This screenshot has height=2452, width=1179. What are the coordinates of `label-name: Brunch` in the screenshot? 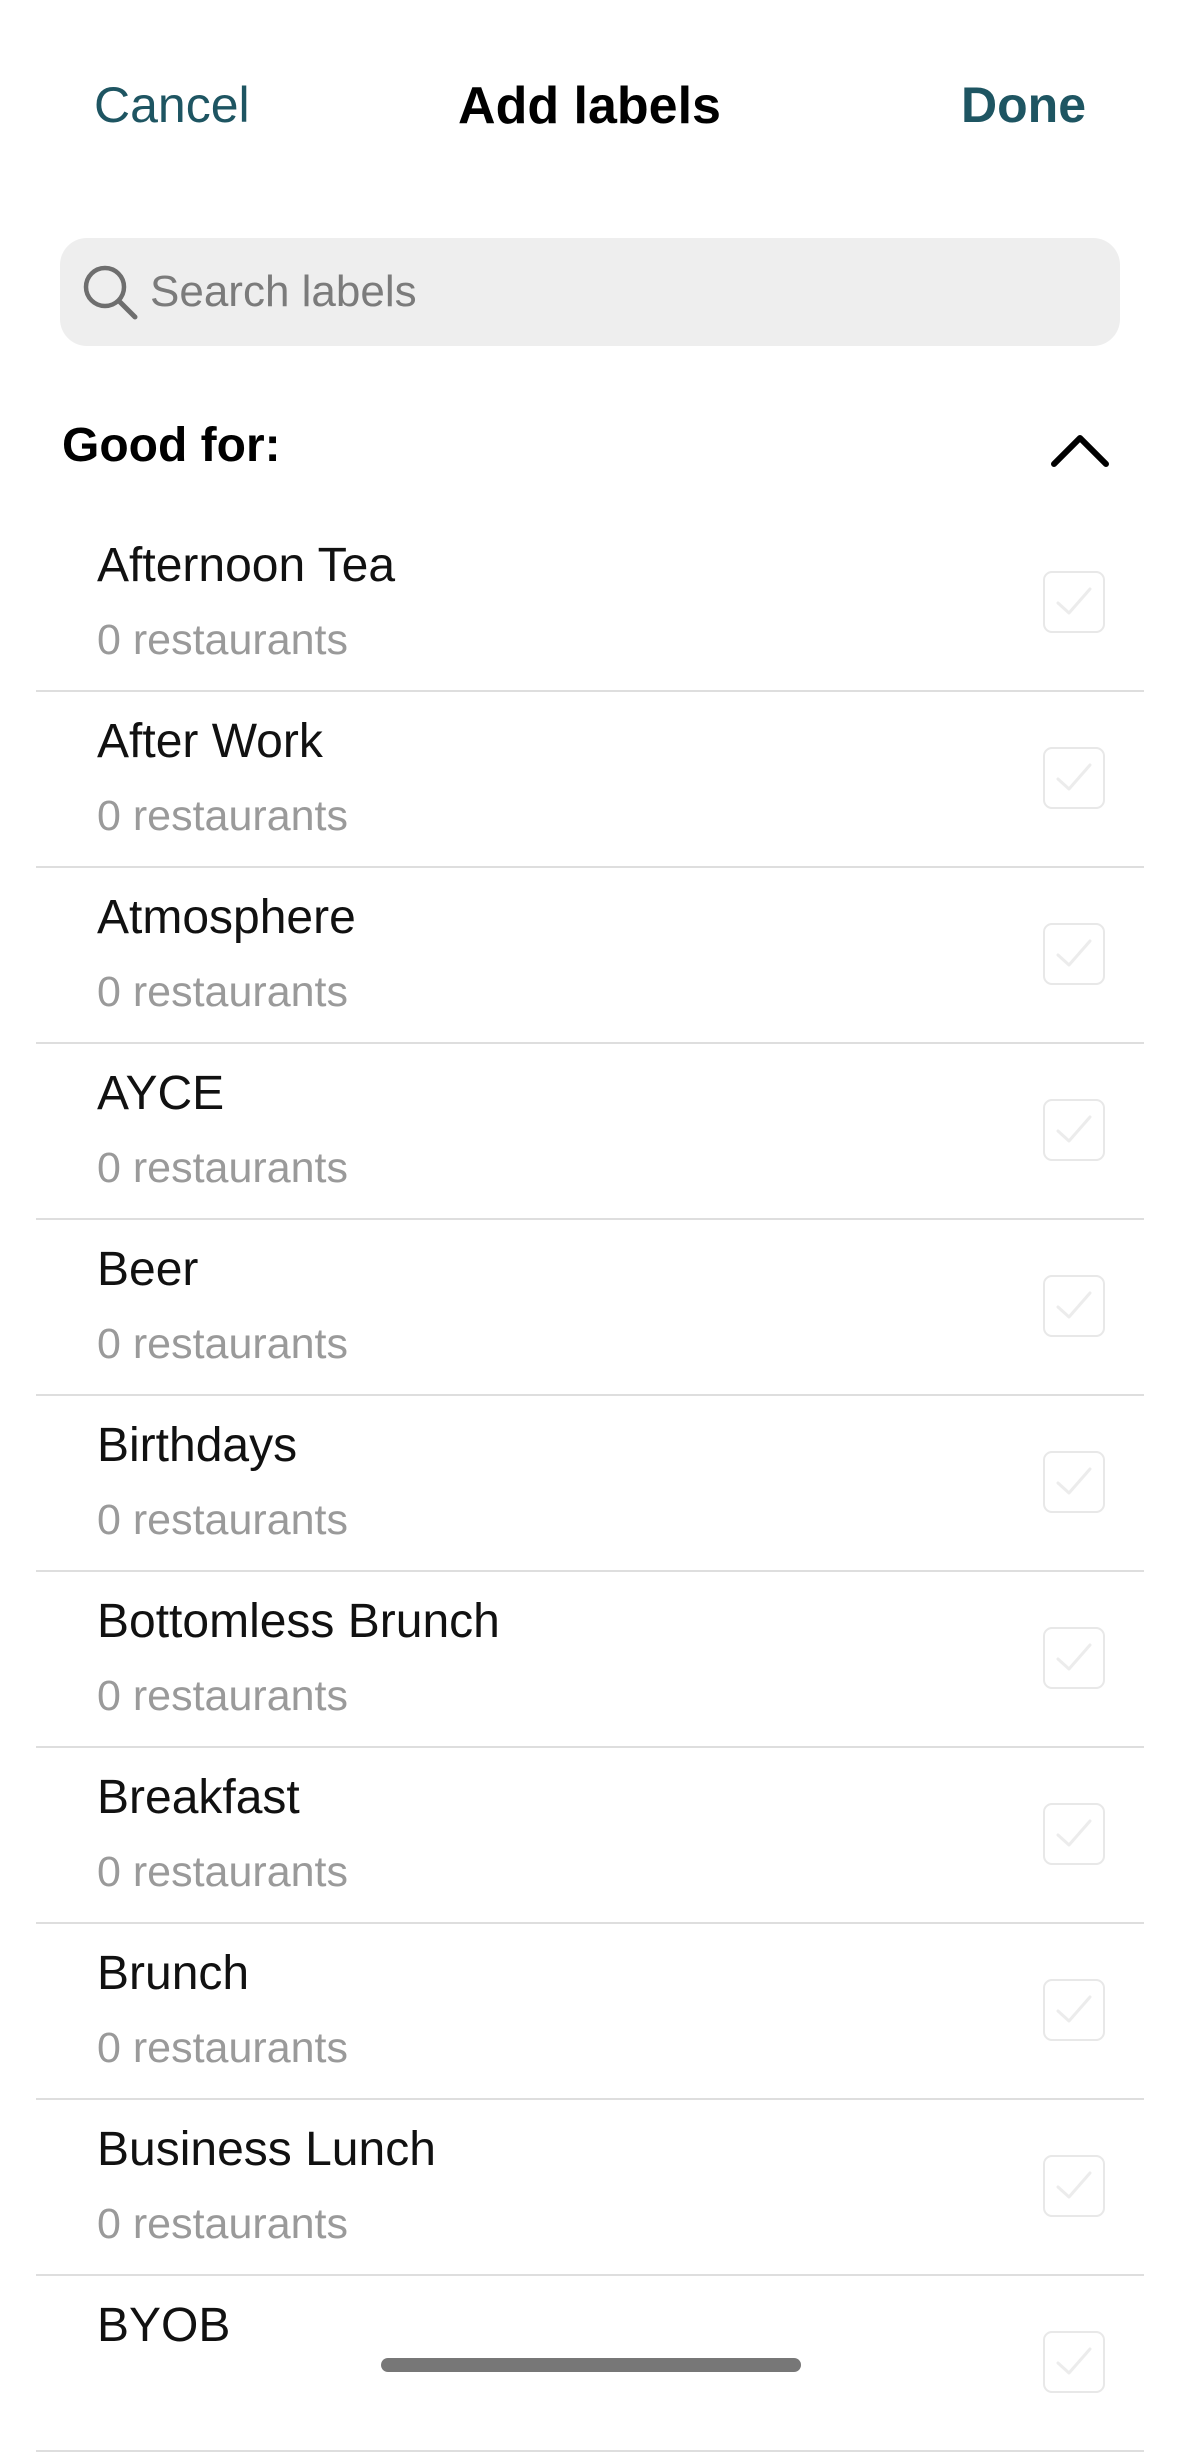 It's located at (173, 1973).